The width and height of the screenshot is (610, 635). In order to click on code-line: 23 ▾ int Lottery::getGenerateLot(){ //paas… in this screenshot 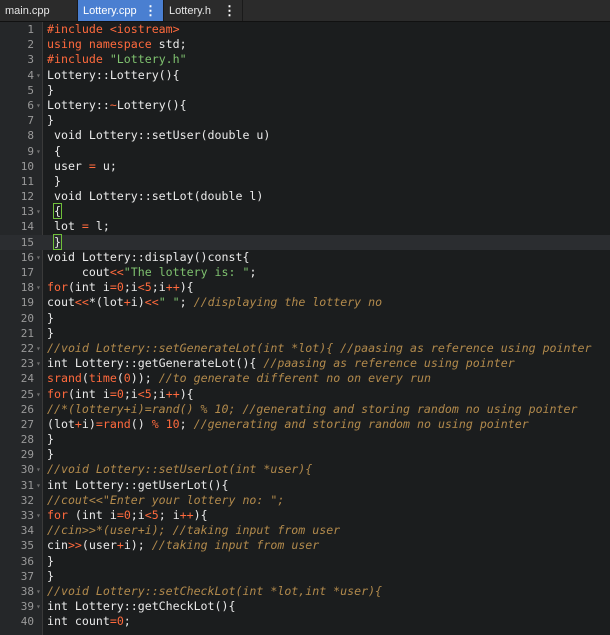, I will do `click(305, 363)`.